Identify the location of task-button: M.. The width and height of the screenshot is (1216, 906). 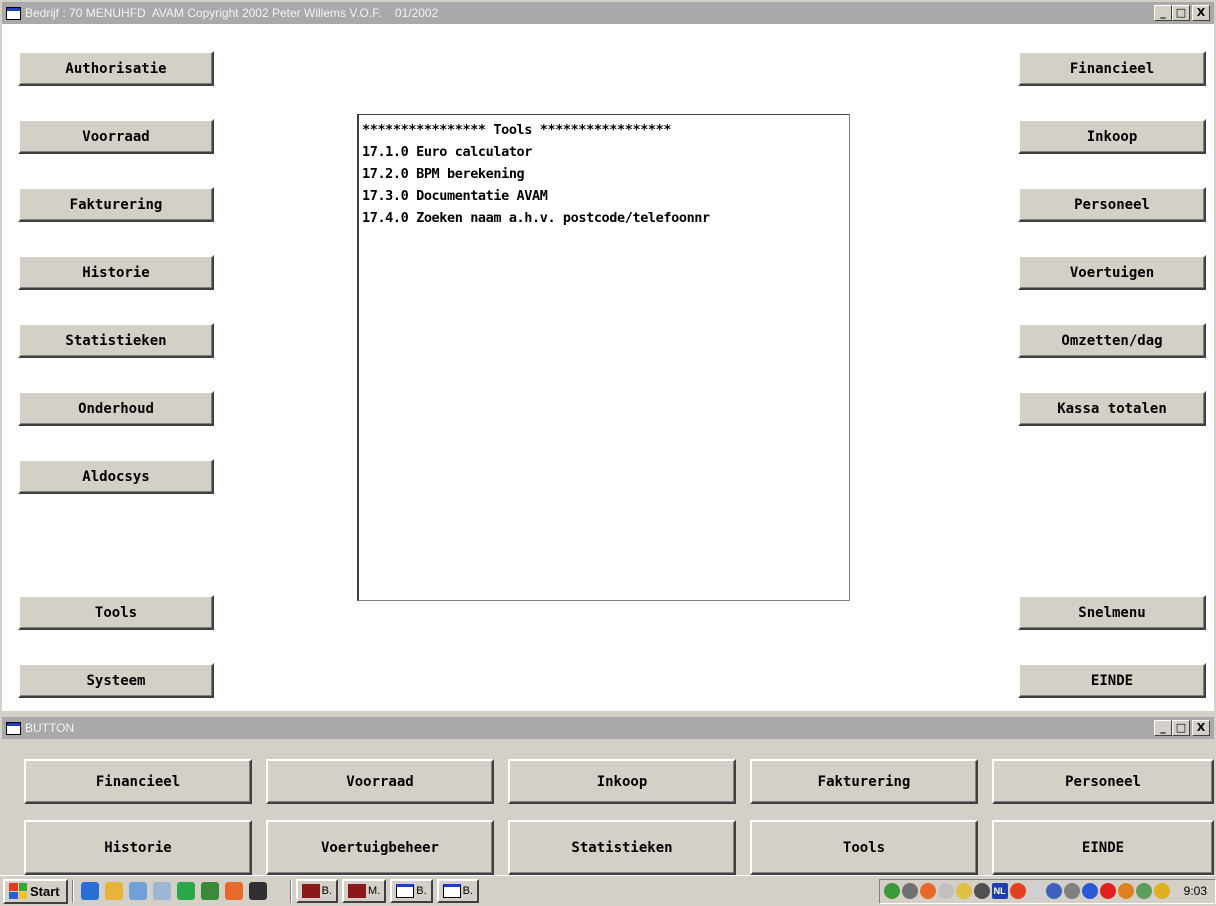
(364, 891).